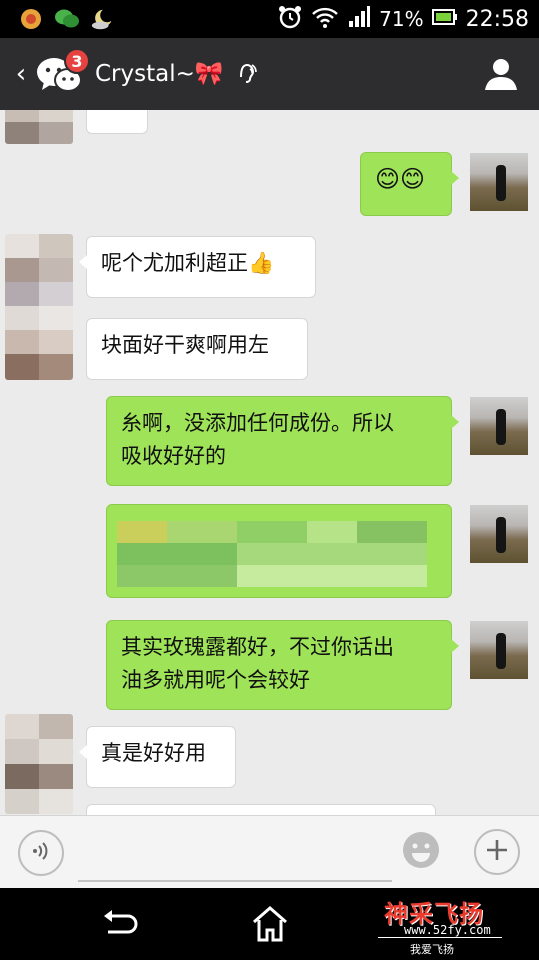  I want to click on message-text-line: 吸收好好的, so click(173, 456).